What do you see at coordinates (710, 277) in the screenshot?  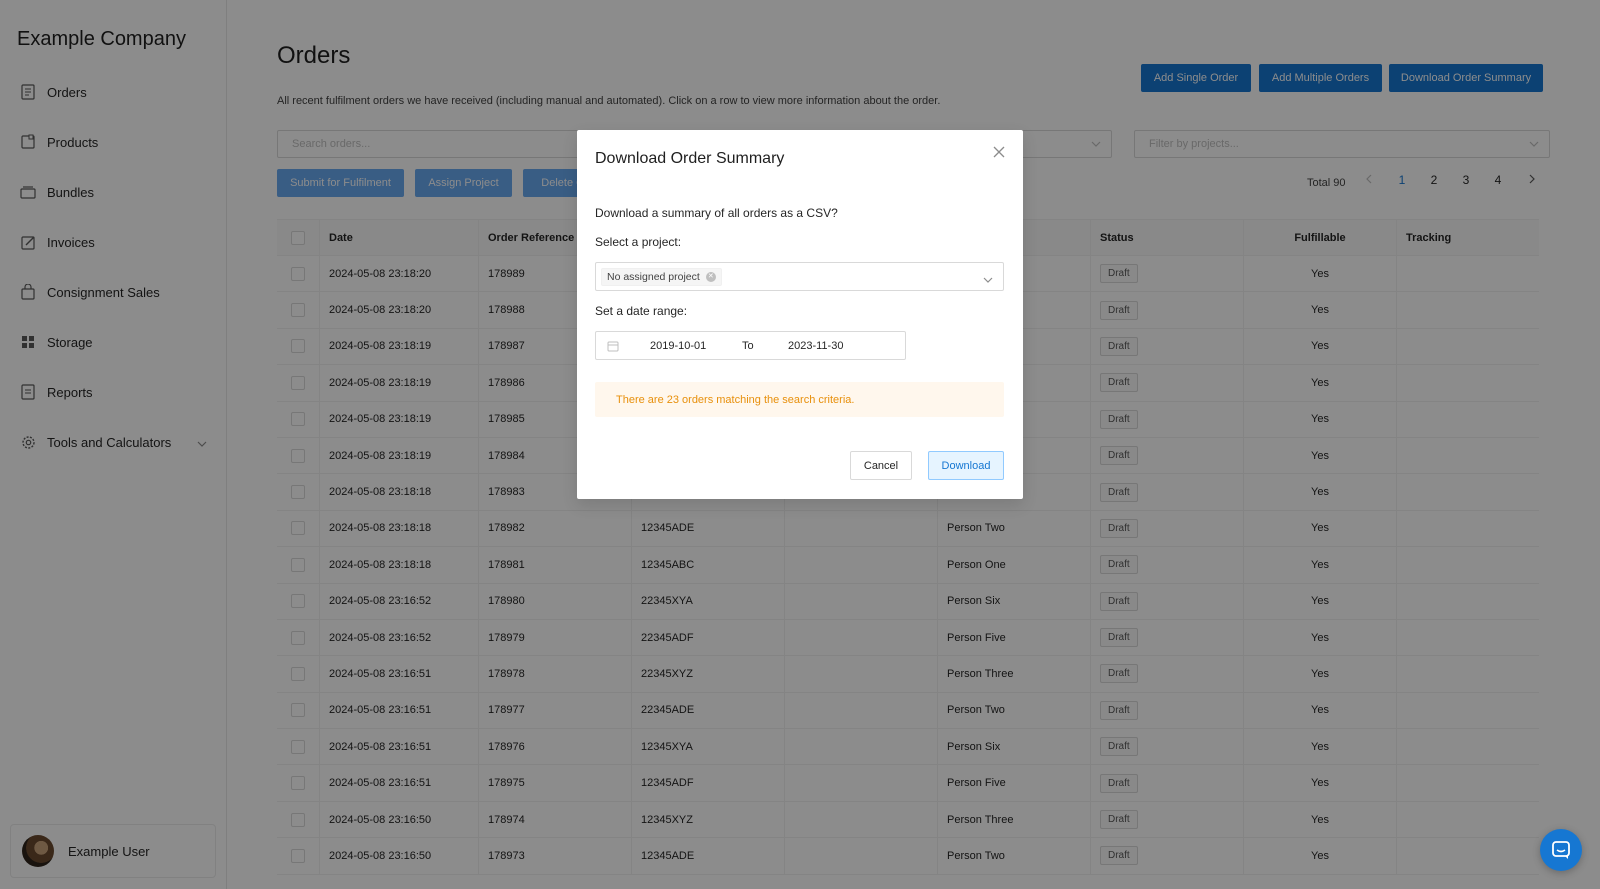 I see `remove-chip-icon: ✕` at bounding box center [710, 277].